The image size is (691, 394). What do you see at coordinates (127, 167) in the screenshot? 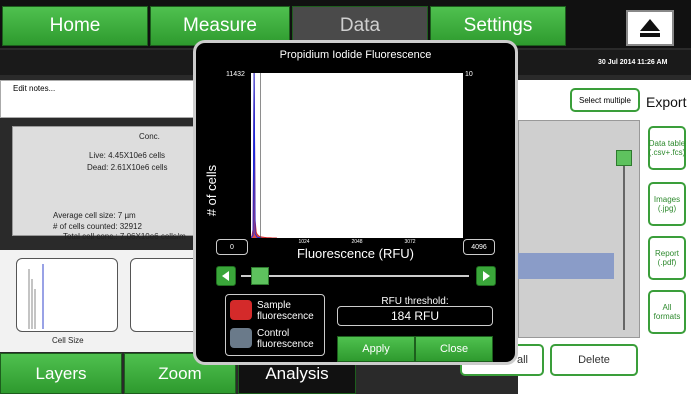
I see `dead-count: Dead: 2.61X10e6 cells` at bounding box center [127, 167].